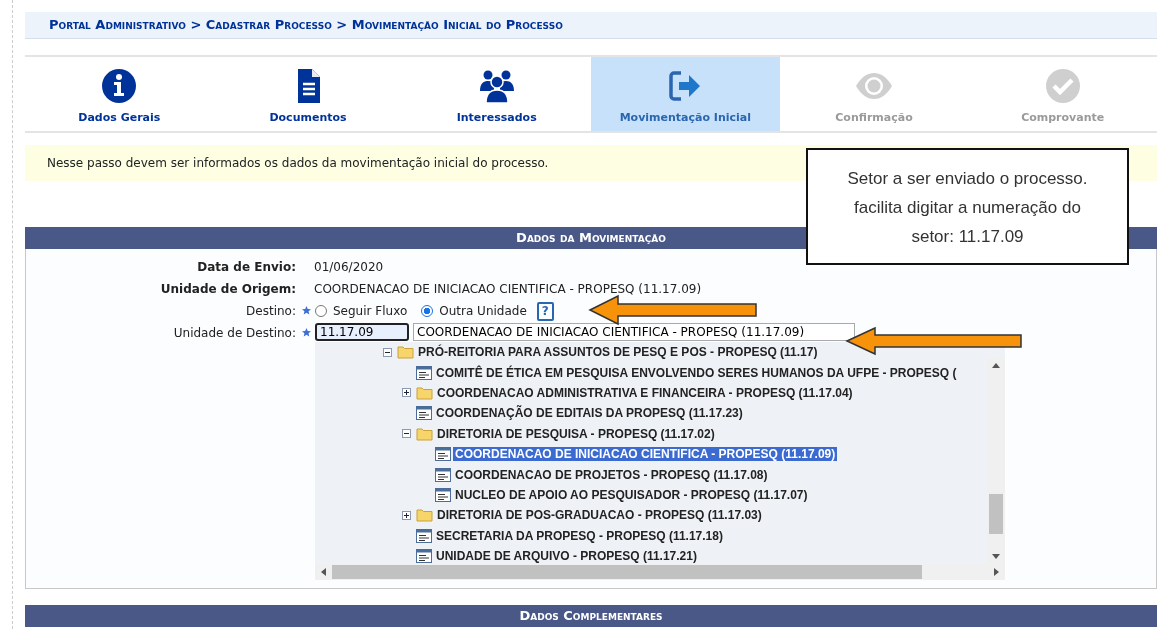 The image size is (1163, 629). Describe the element at coordinates (996, 365) in the screenshot. I see `scroll-up-icon` at that location.